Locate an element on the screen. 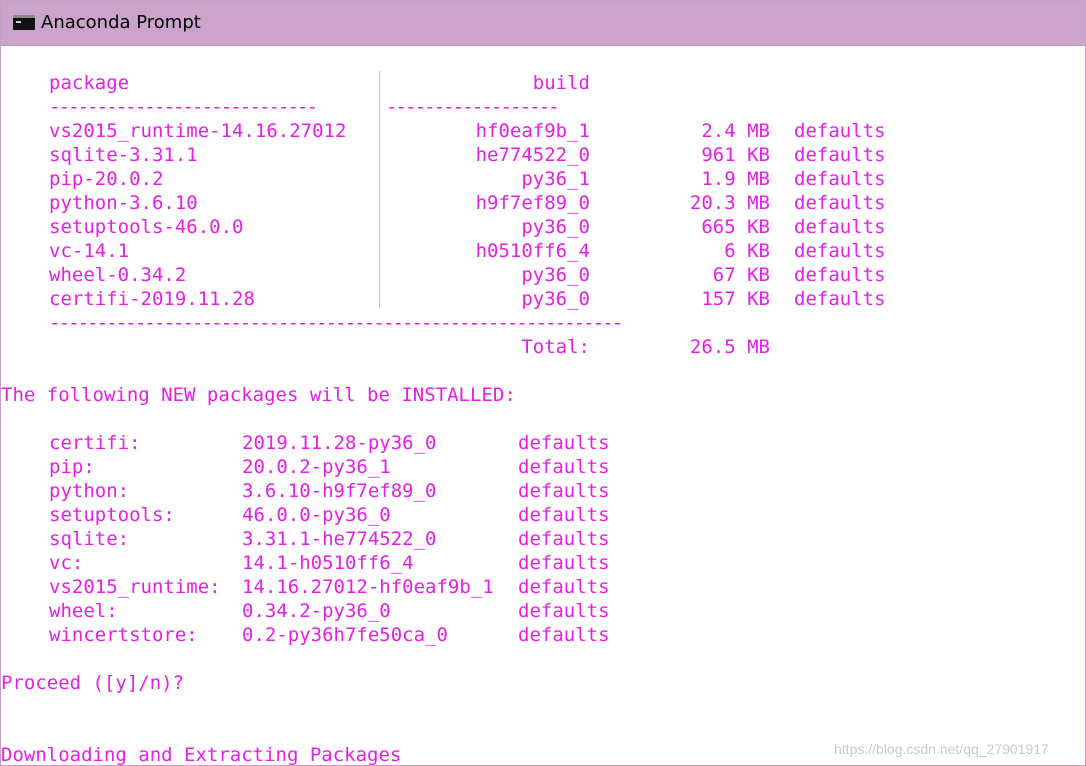 The width and height of the screenshot is (1086, 766). row-build: h0510ff6_4 is located at coordinates (532, 251).